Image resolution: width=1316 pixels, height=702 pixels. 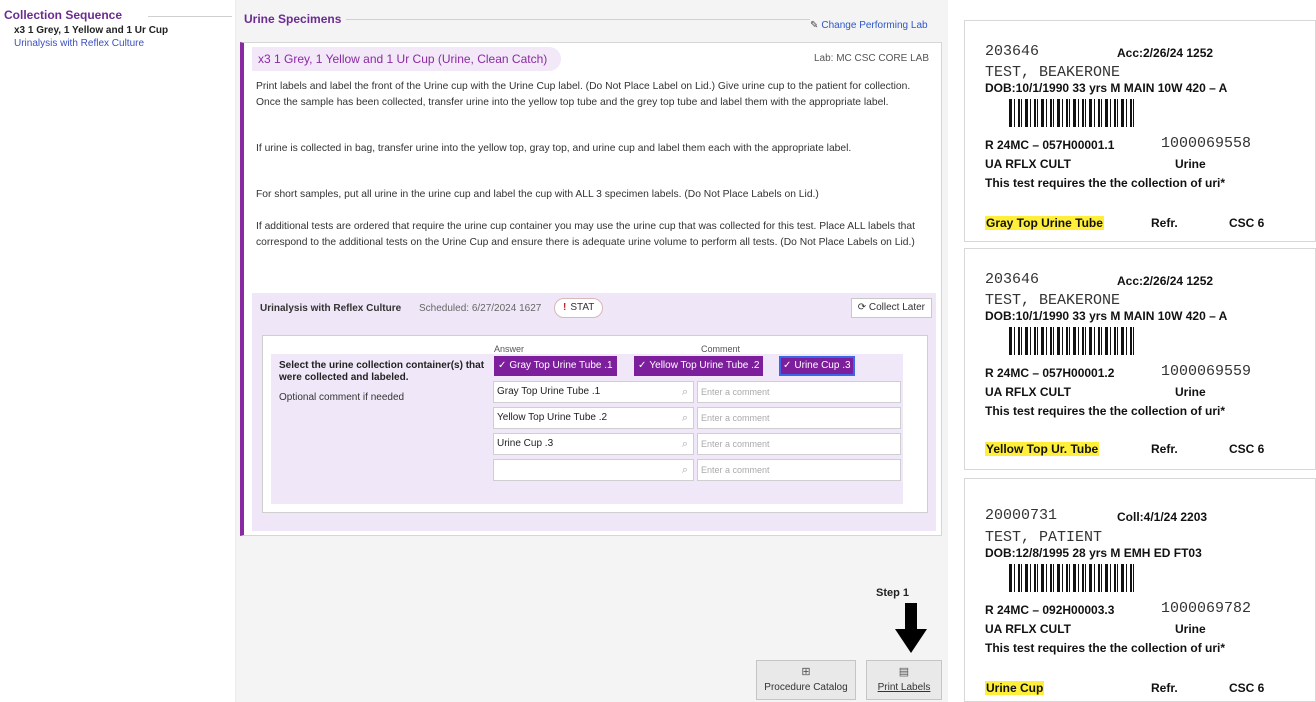 What do you see at coordinates (904, 680) in the screenshot?
I see `print-labels-button: ▤ Print Labels` at bounding box center [904, 680].